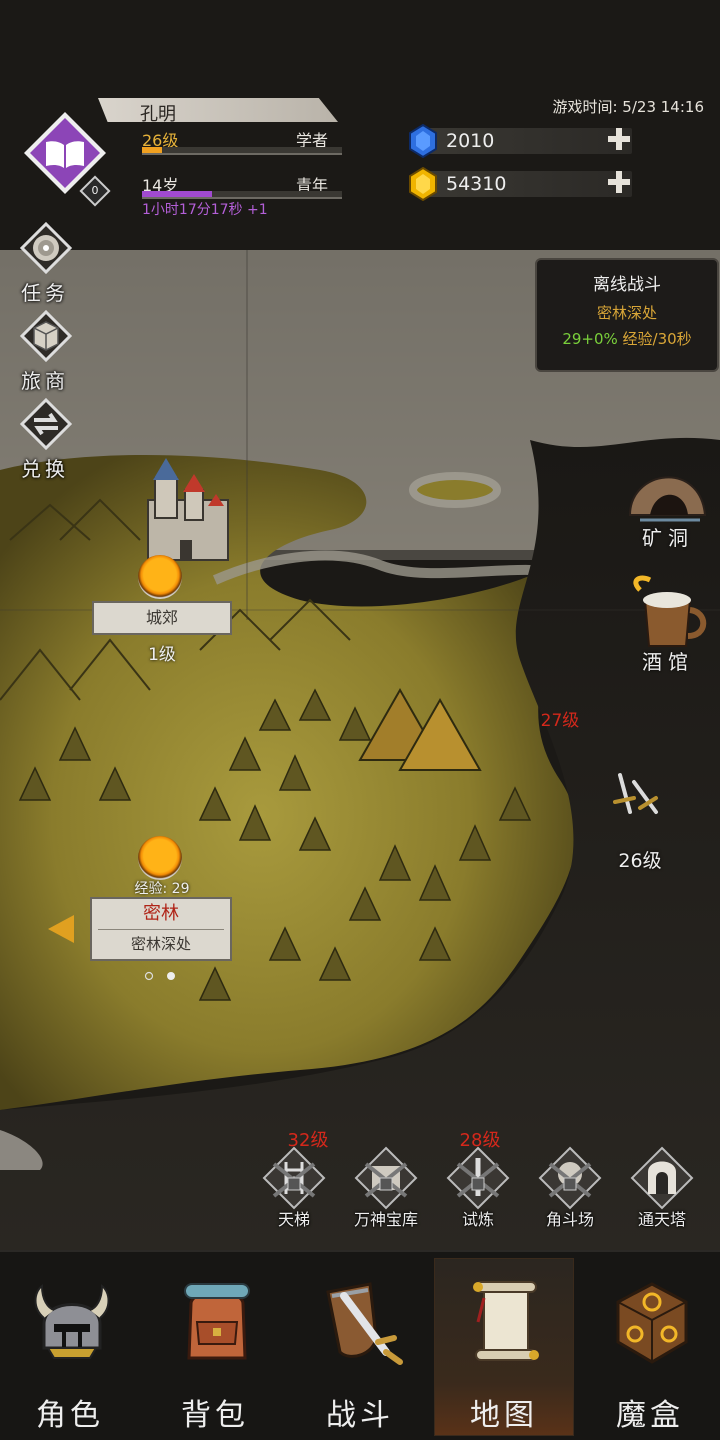 The image size is (720, 1440). What do you see at coordinates (627, 285) in the screenshot?
I see `offline-battle-title: 离线战斗` at bounding box center [627, 285].